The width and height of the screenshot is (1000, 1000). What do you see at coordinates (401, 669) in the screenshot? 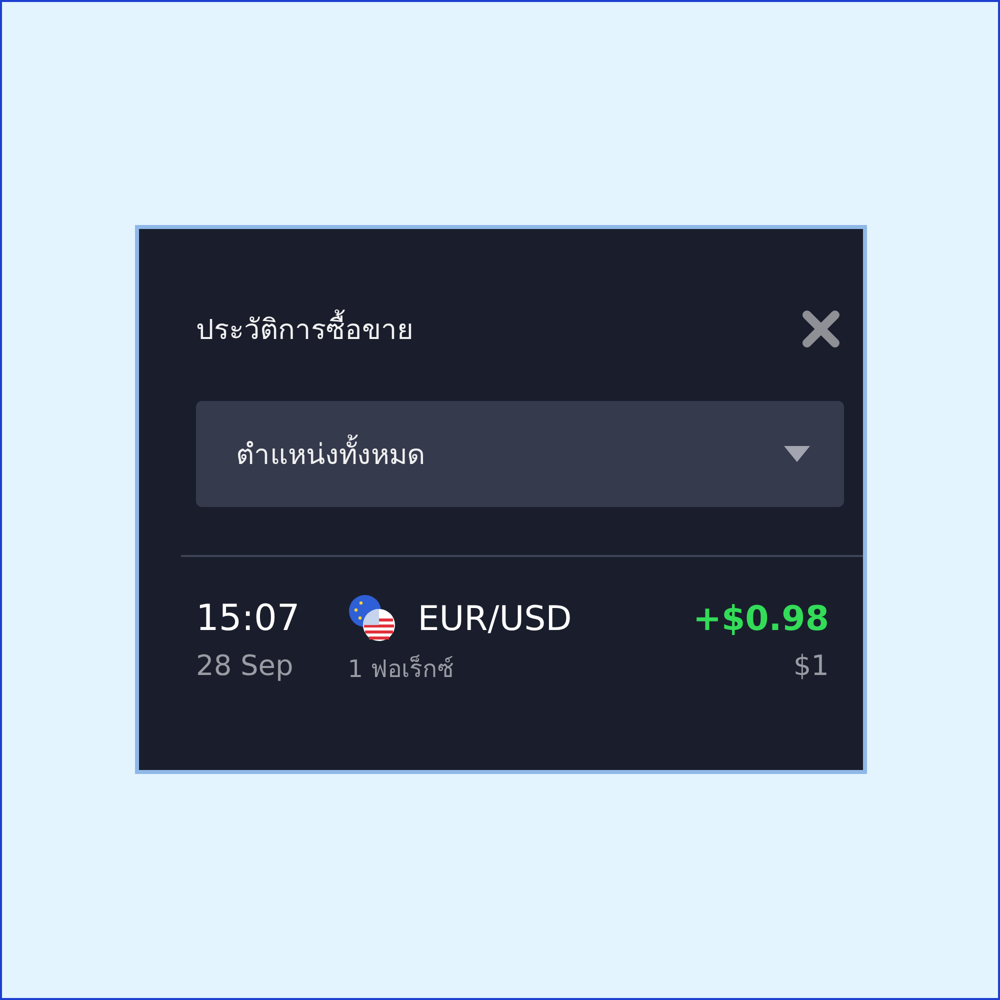
I see `instrument-type: 1 ฟอเร็กซ์` at bounding box center [401, 669].